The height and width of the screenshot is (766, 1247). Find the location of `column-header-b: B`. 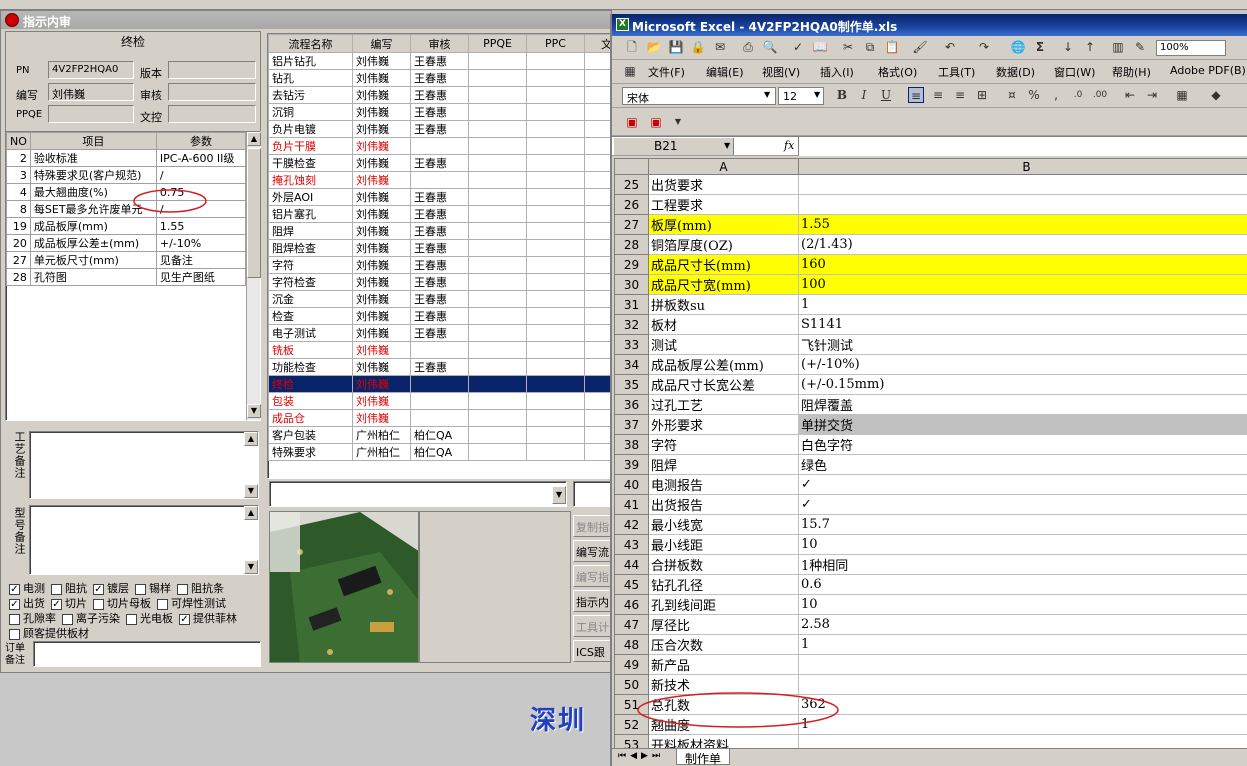

column-header-b: B is located at coordinates (1022, 166).